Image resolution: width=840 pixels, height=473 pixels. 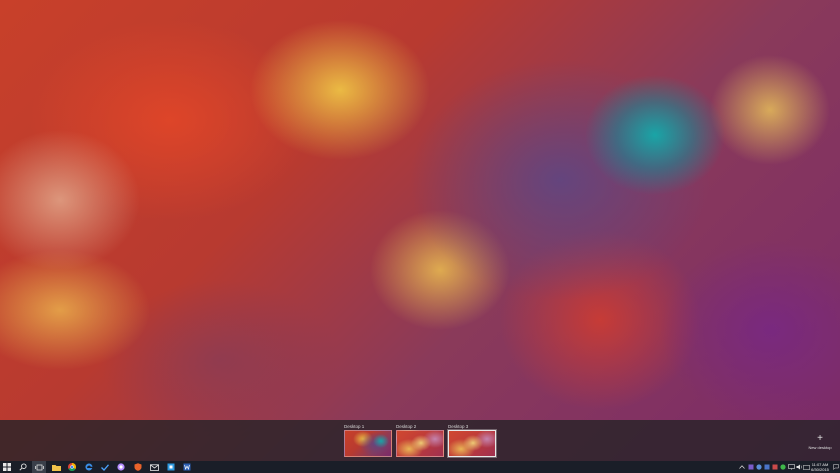 I want to click on clock-date: 6/30/2015, so click(x=820, y=469).